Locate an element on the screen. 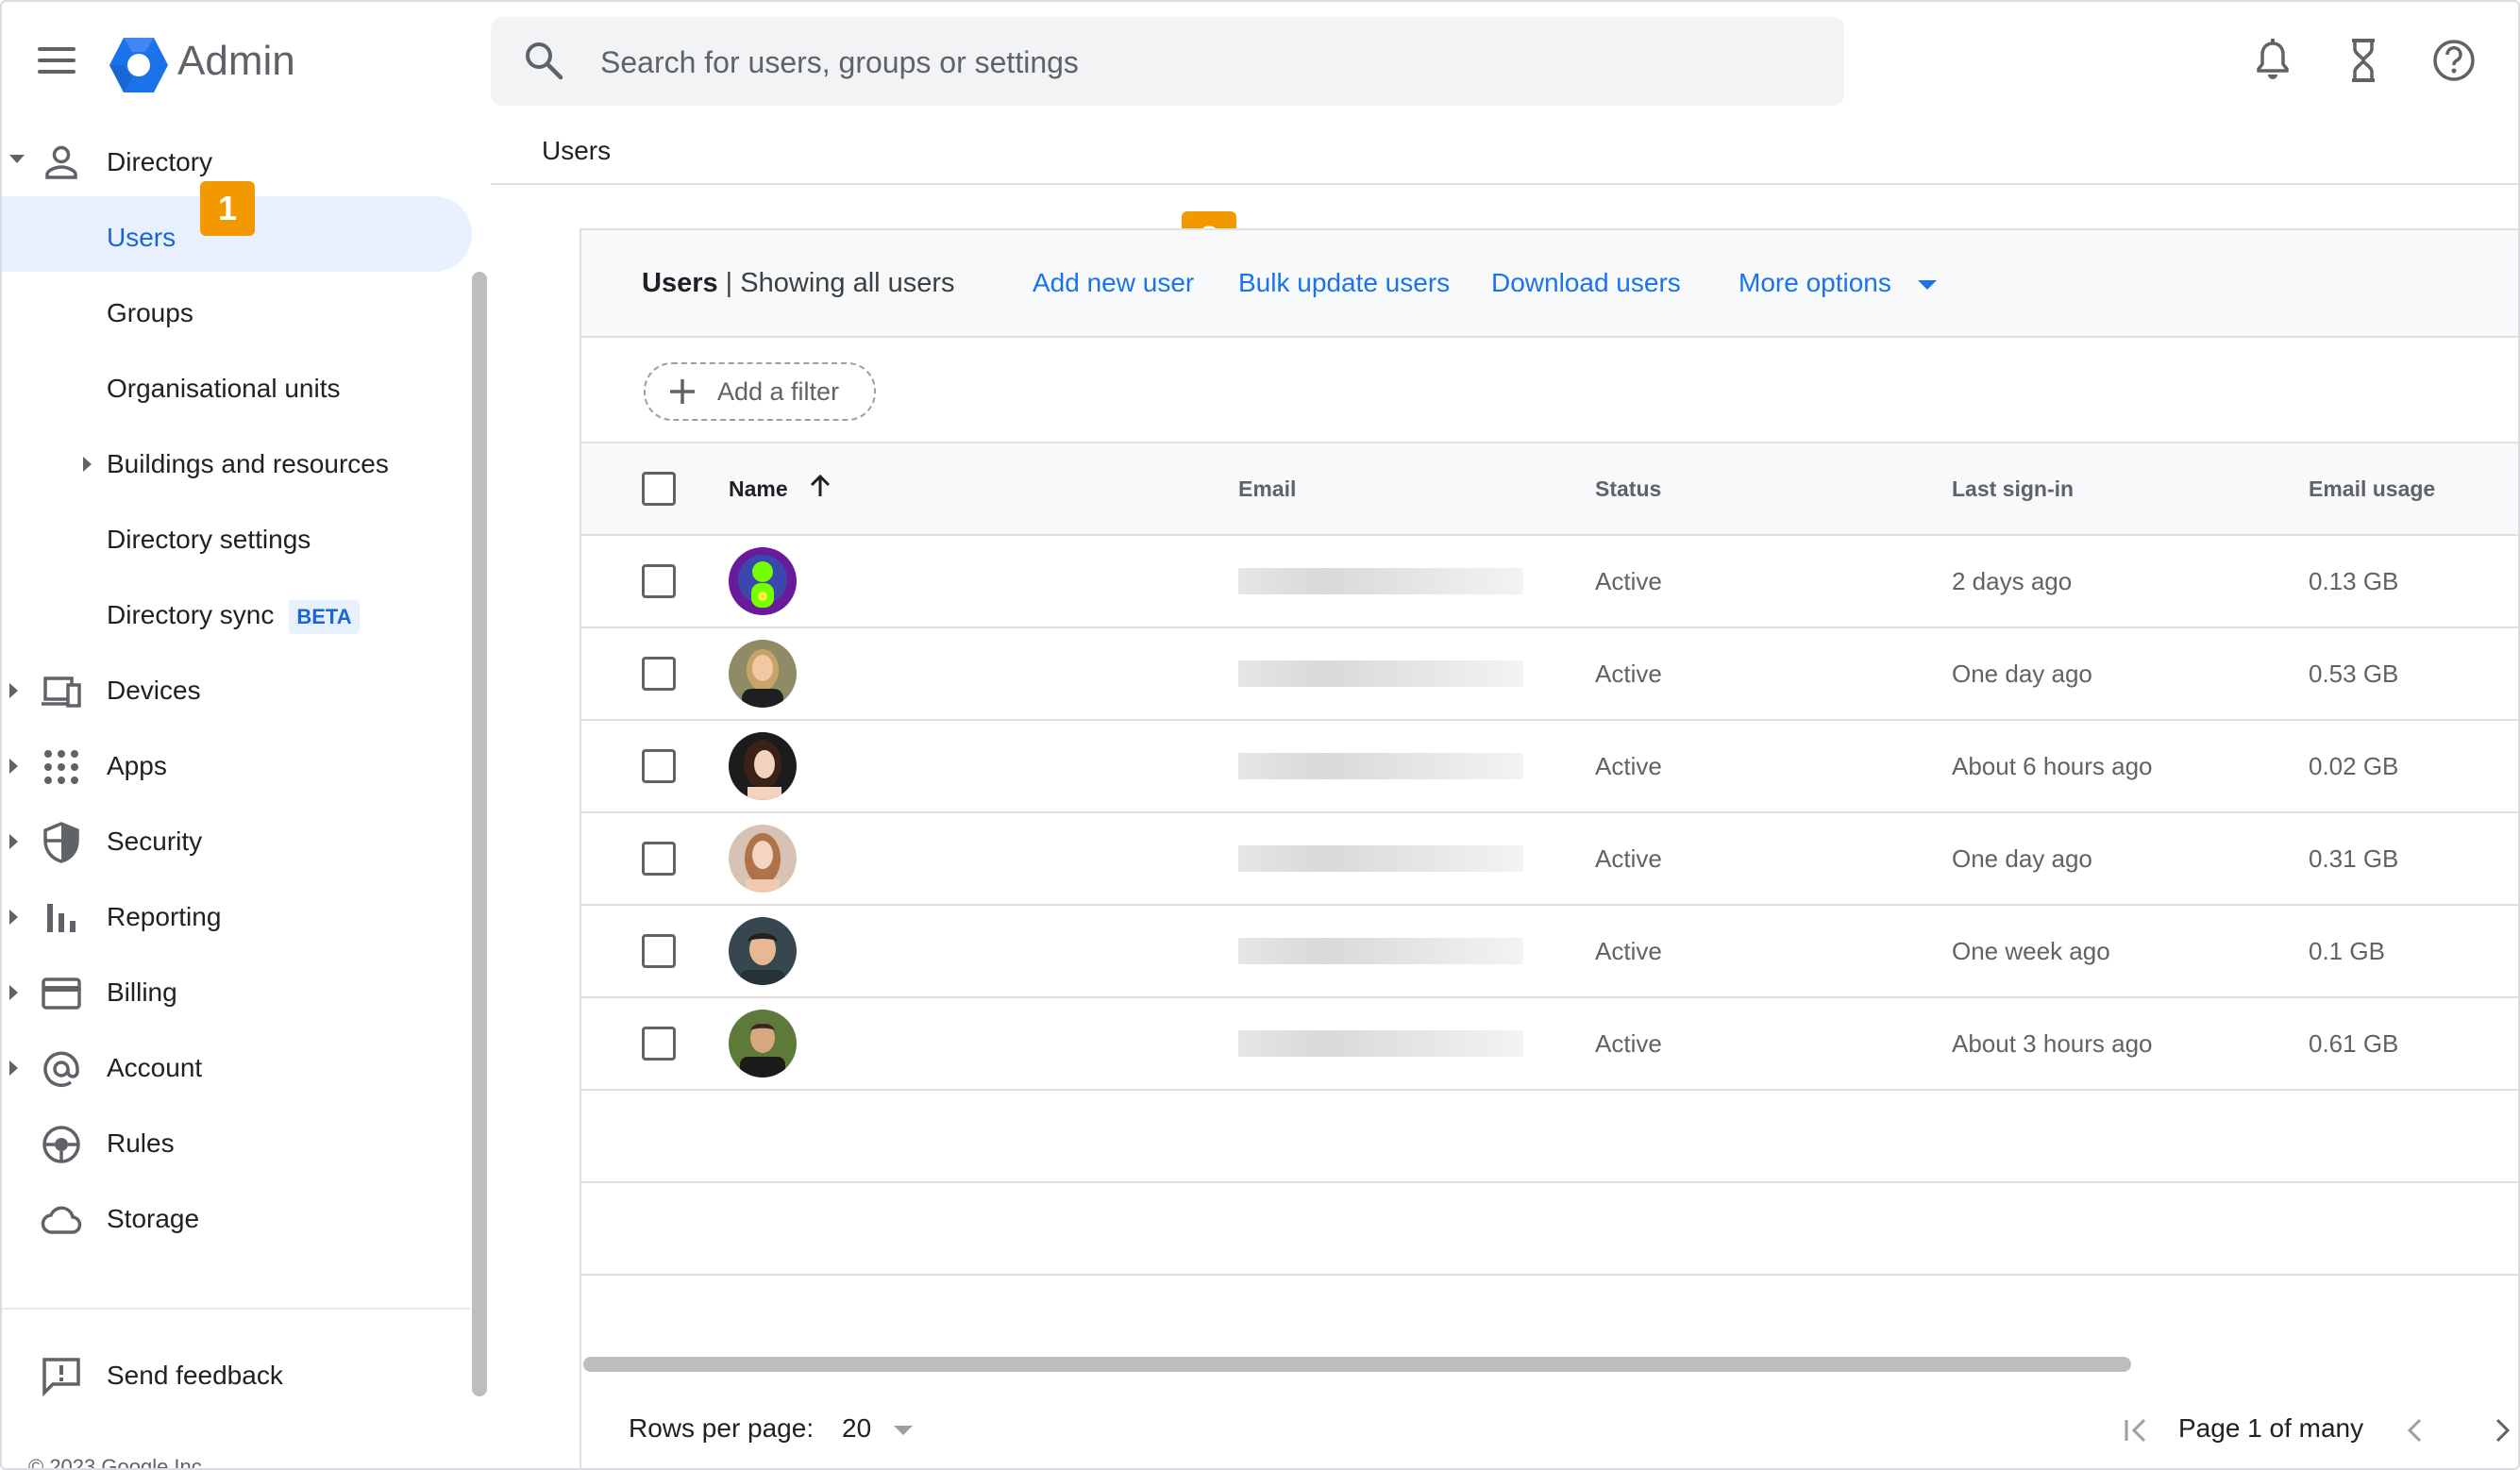 This screenshot has width=2520, height=1470. rules-icon is located at coordinates (62, 1144).